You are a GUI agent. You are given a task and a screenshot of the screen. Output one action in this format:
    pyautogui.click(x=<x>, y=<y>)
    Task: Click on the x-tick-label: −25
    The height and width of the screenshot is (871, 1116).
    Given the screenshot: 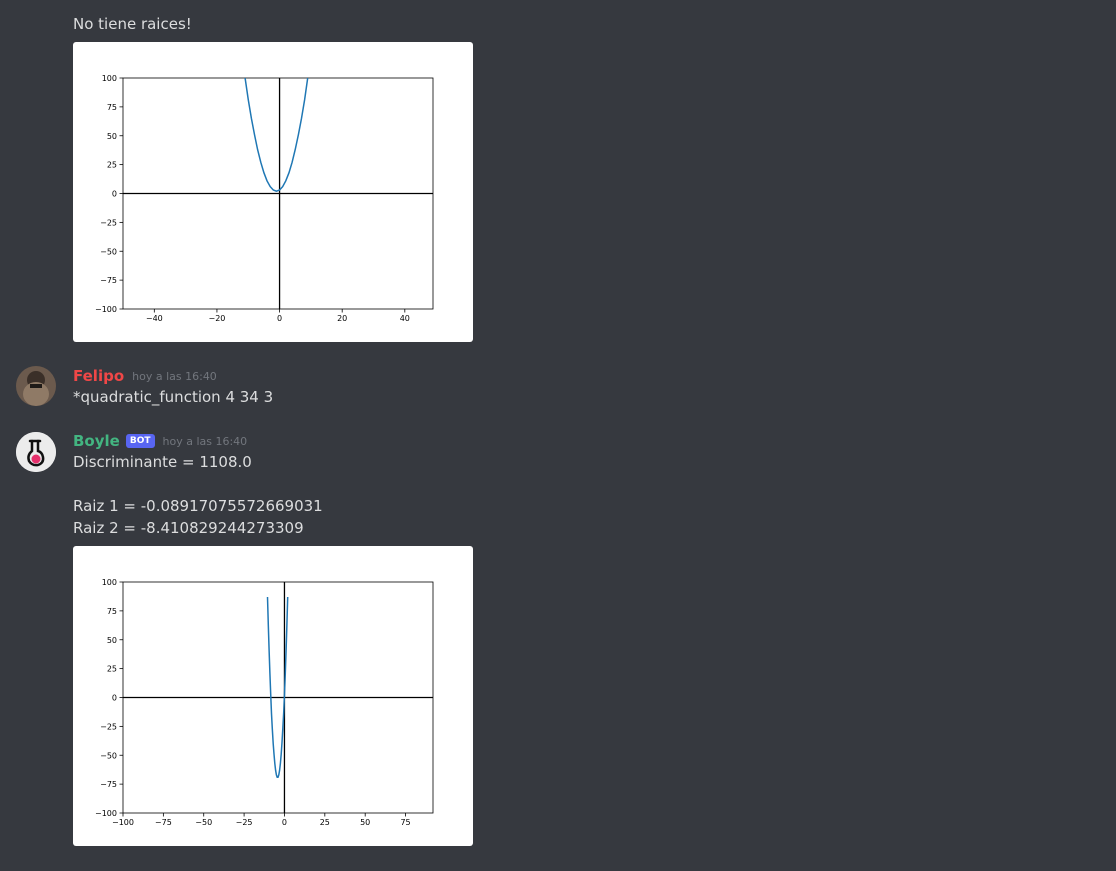 What is the action you would take?
    pyautogui.click(x=244, y=822)
    